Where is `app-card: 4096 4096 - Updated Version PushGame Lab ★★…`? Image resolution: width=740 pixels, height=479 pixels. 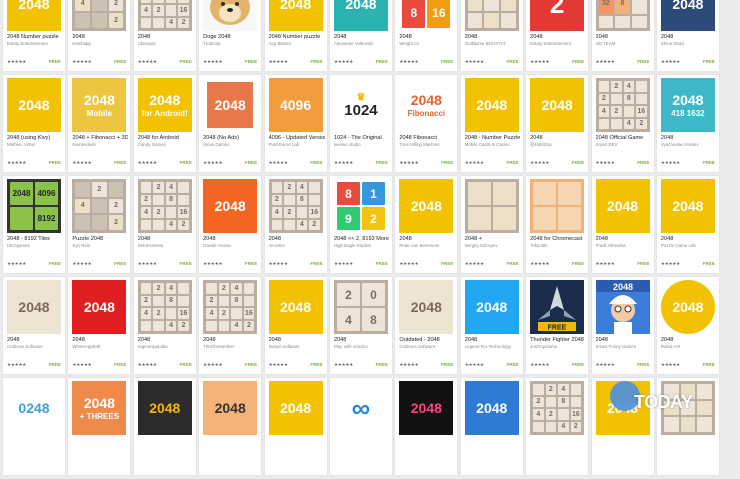
app-card: 4096 4096 - Updated Version PushGame Lab ★★… is located at coordinates (295, 123).